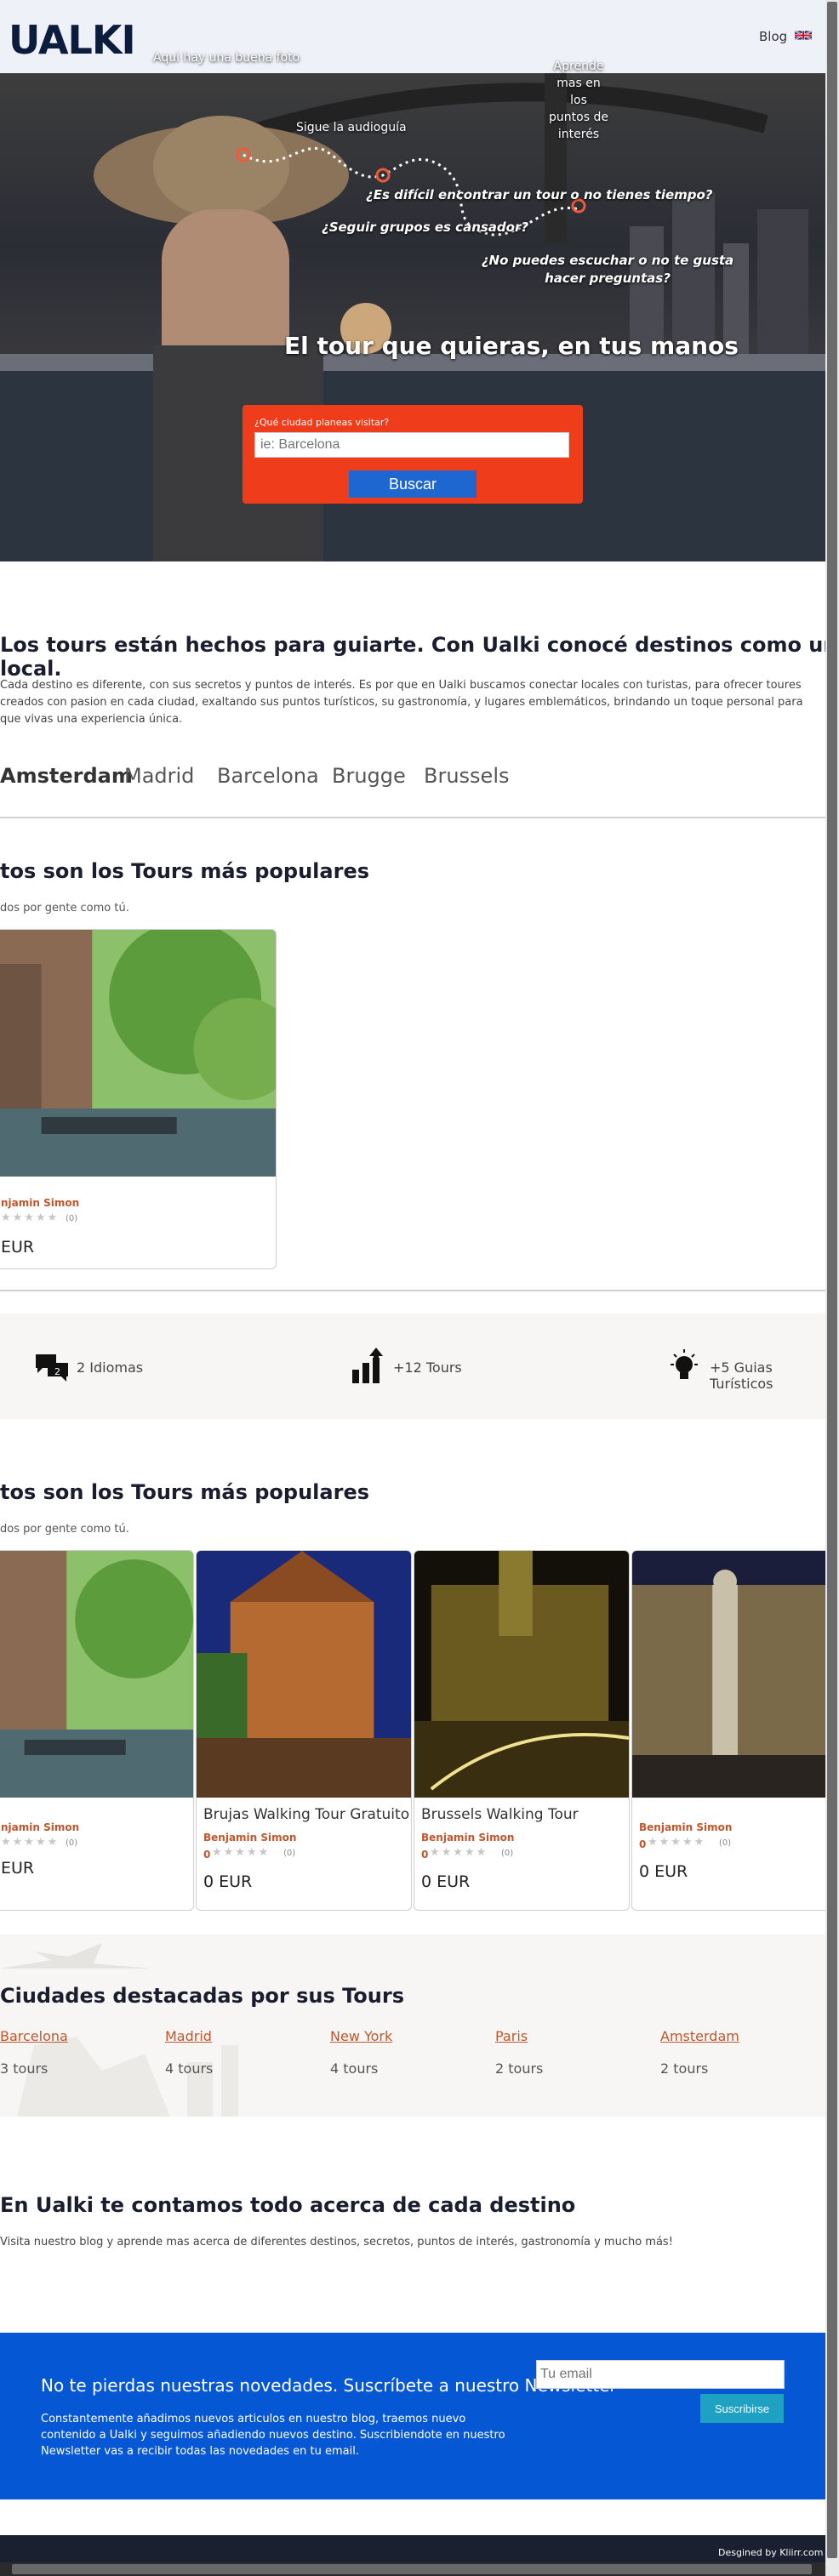 The height and width of the screenshot is (2576, 839). What do you see at coordinates (412, 2026) in the screenshot?
I see `featured-cities-band` at bounding box center [412, 2026].